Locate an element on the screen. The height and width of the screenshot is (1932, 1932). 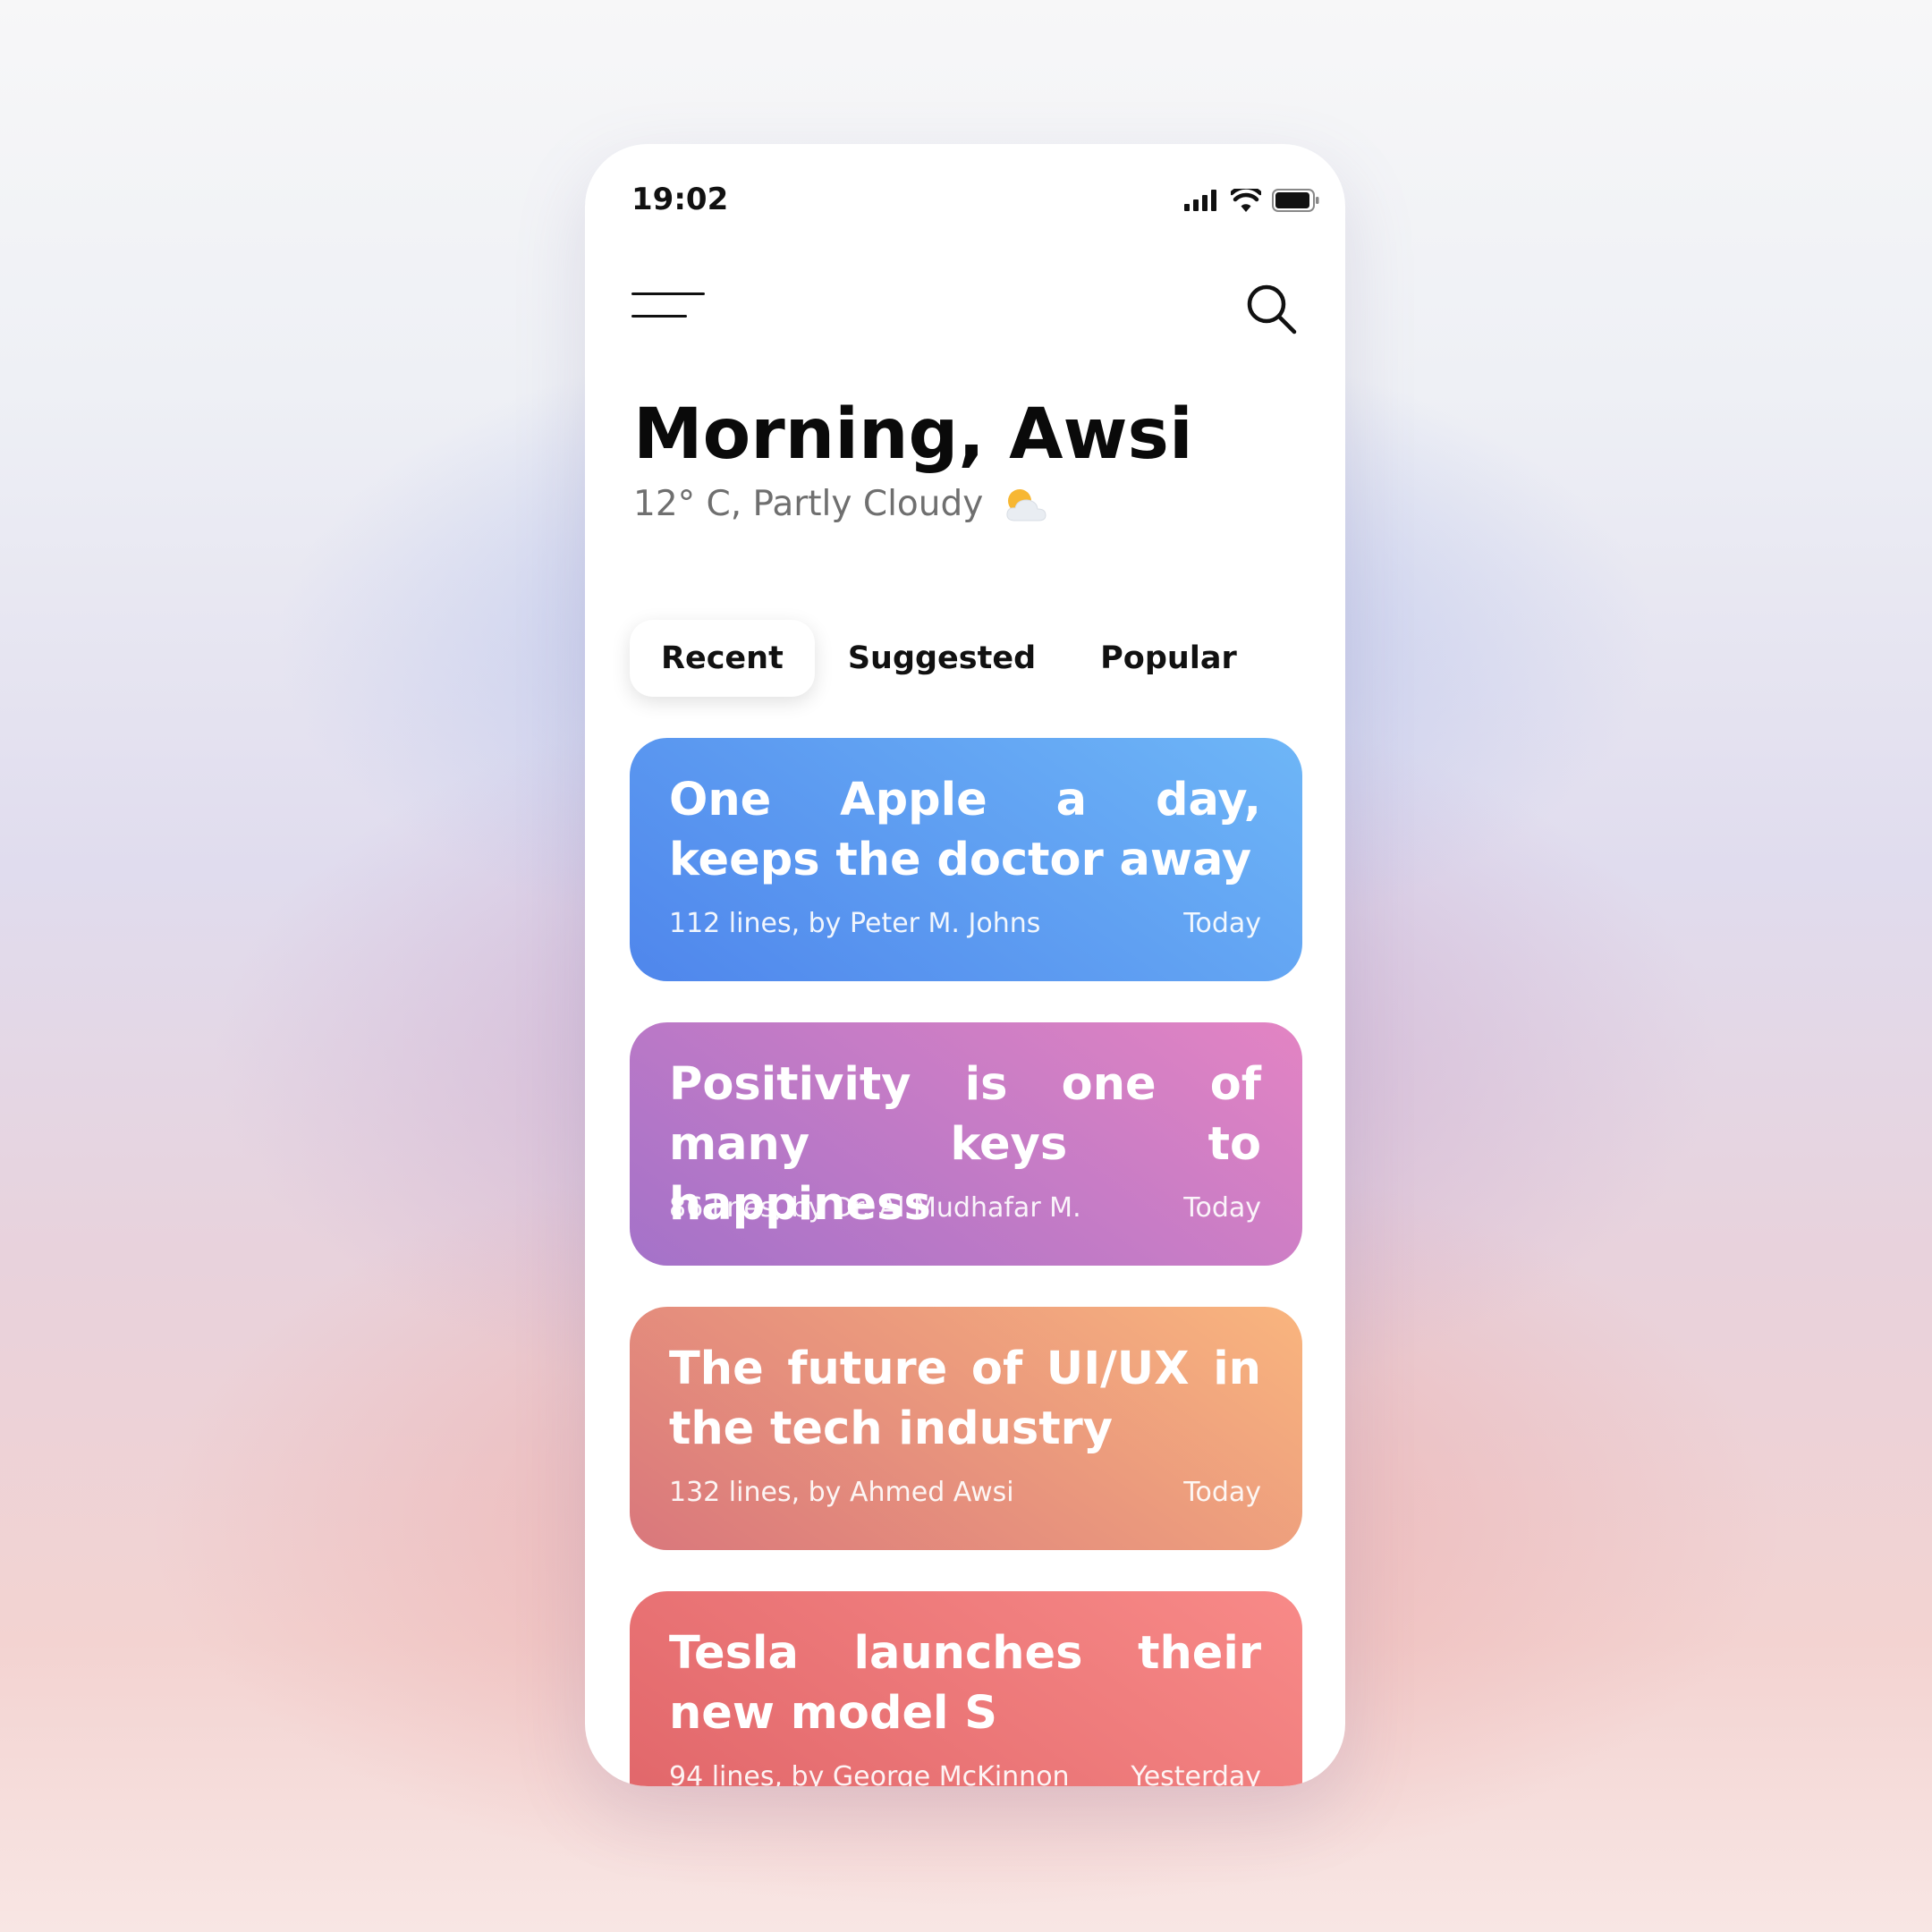
article-title: The future of UI/UX in the tech industry is located at coordinates (965, 1399).